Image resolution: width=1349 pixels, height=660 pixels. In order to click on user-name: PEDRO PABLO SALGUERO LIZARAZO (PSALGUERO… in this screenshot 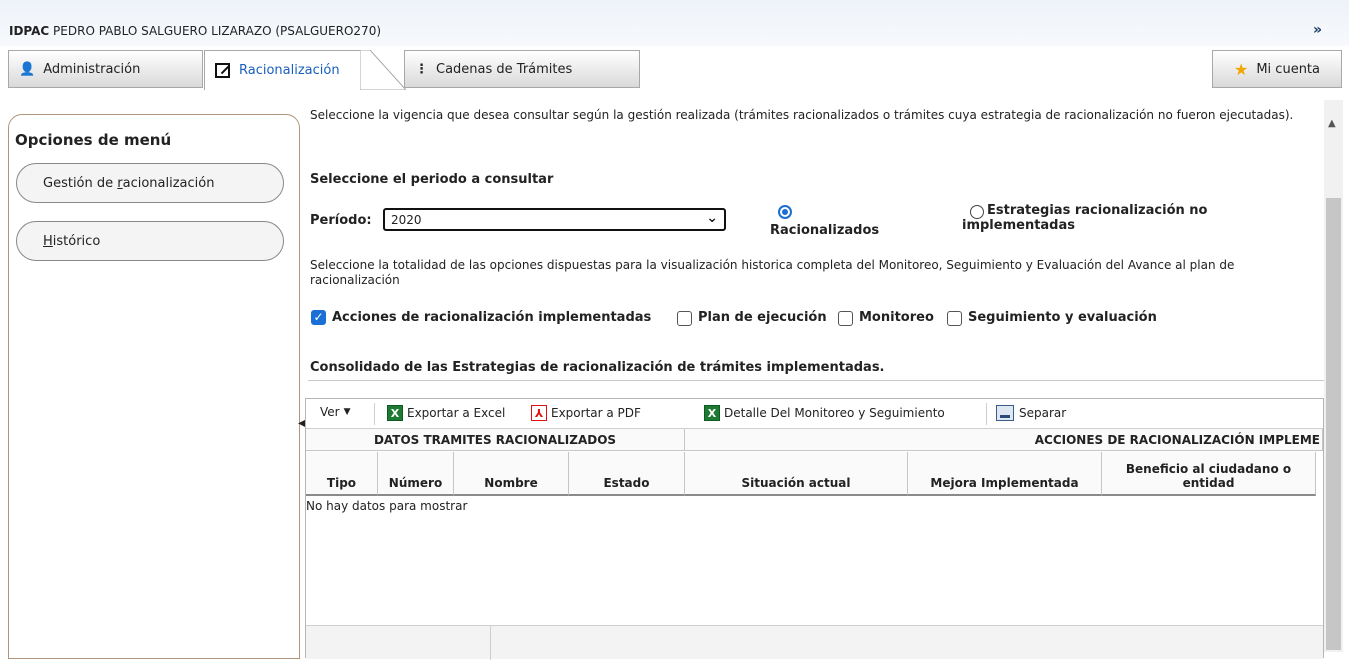, I will do `click(217, 31)`.